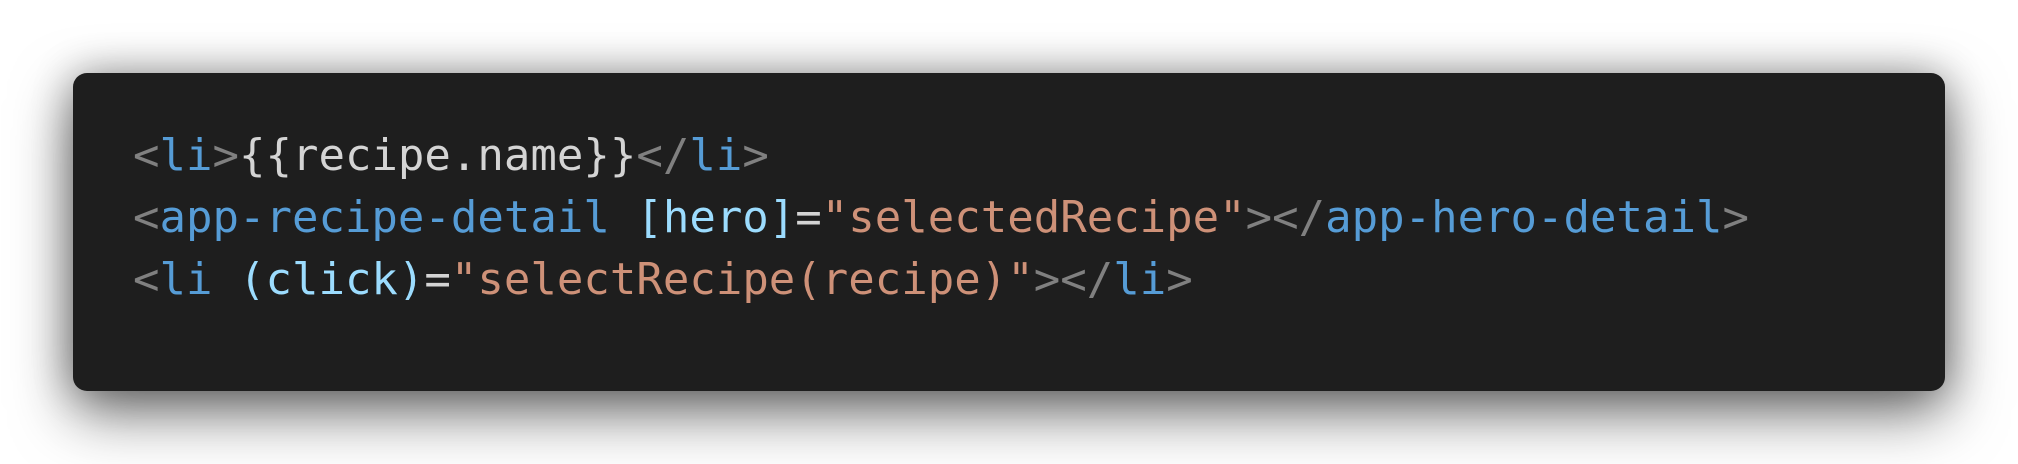  Describe the element at coordinates (1033, 217) in the screenshot. I see `attribute-value: "selectedRecipe"` at that location.